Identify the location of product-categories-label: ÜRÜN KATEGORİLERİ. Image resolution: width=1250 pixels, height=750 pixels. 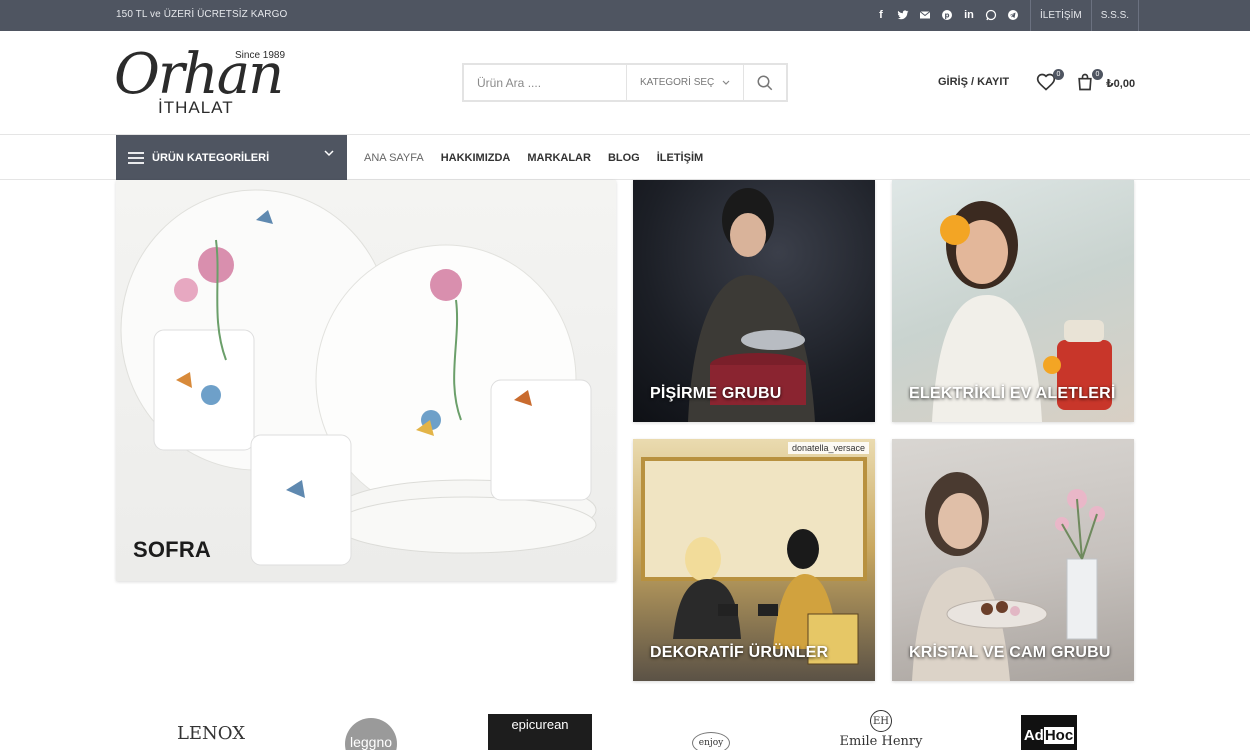
(211, 157).